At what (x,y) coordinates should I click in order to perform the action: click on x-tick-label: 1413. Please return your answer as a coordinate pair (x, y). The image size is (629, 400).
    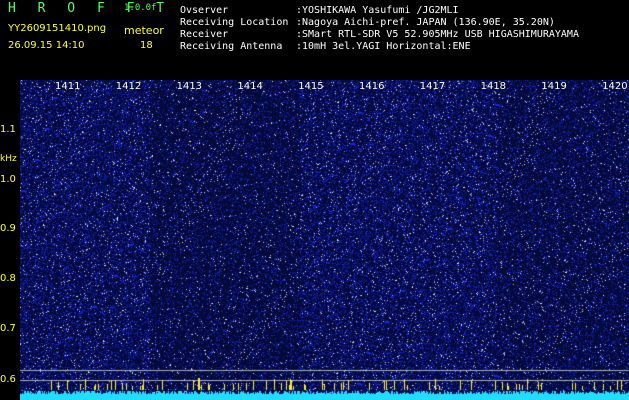
    Looking at the image, I should click on (189, 86).